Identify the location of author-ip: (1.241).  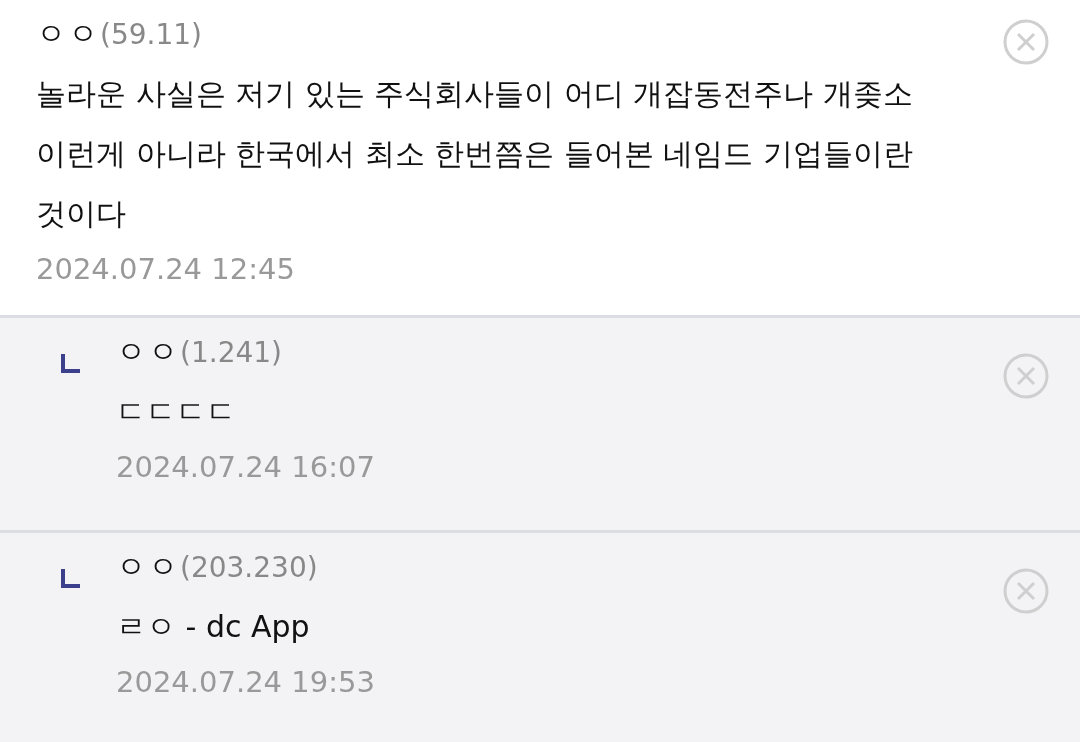
(231, 352).